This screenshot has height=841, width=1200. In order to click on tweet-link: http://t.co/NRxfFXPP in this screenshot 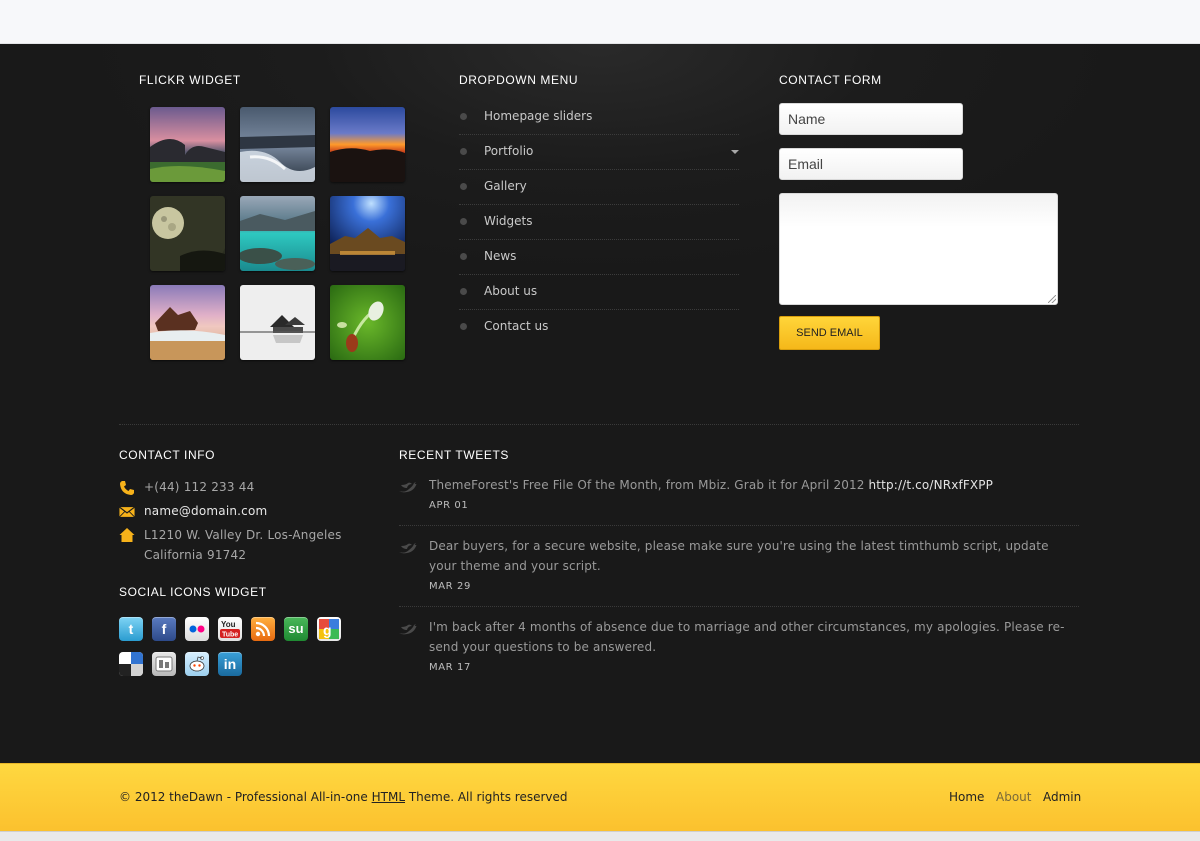, I will do `click(931, 485)`.